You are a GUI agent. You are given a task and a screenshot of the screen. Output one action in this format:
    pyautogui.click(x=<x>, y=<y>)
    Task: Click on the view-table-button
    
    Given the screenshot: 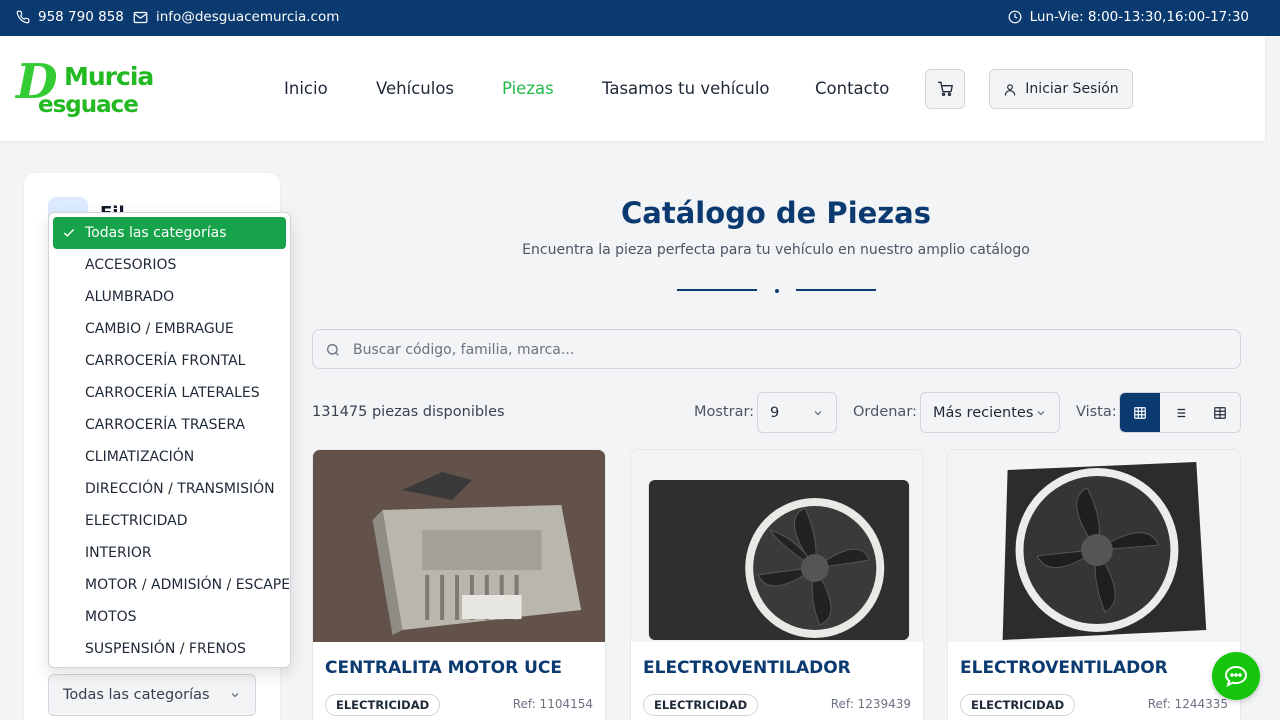 What is the action you would take?
    pyautogui.click(x=1220, y=412)
    